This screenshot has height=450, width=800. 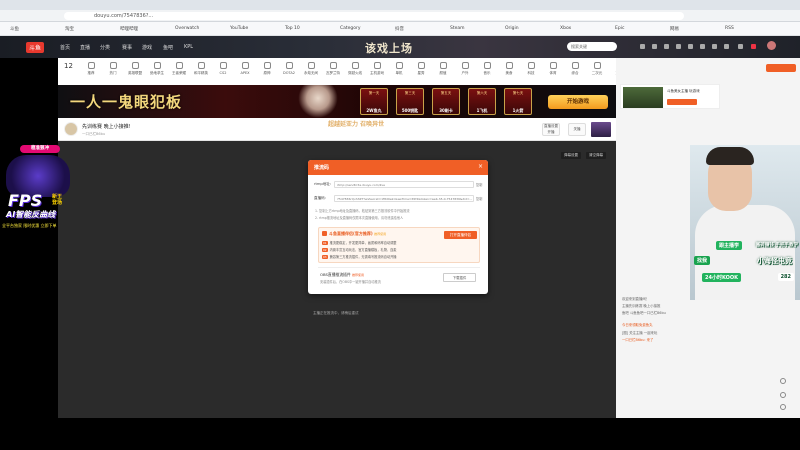 I want to click on nav-live: 直播, so click(x=85, y=47).